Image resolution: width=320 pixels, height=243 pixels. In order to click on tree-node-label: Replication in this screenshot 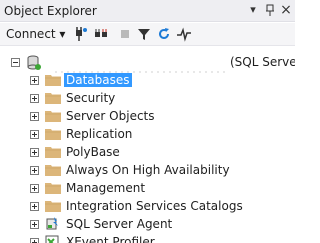, I will do `click(99, 134)`.